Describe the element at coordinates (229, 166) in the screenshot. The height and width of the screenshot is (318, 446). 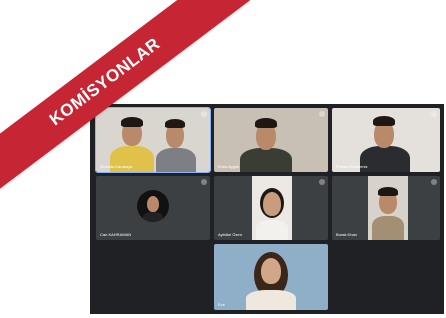
I see `participant-name: Enes Aygün` at that location.